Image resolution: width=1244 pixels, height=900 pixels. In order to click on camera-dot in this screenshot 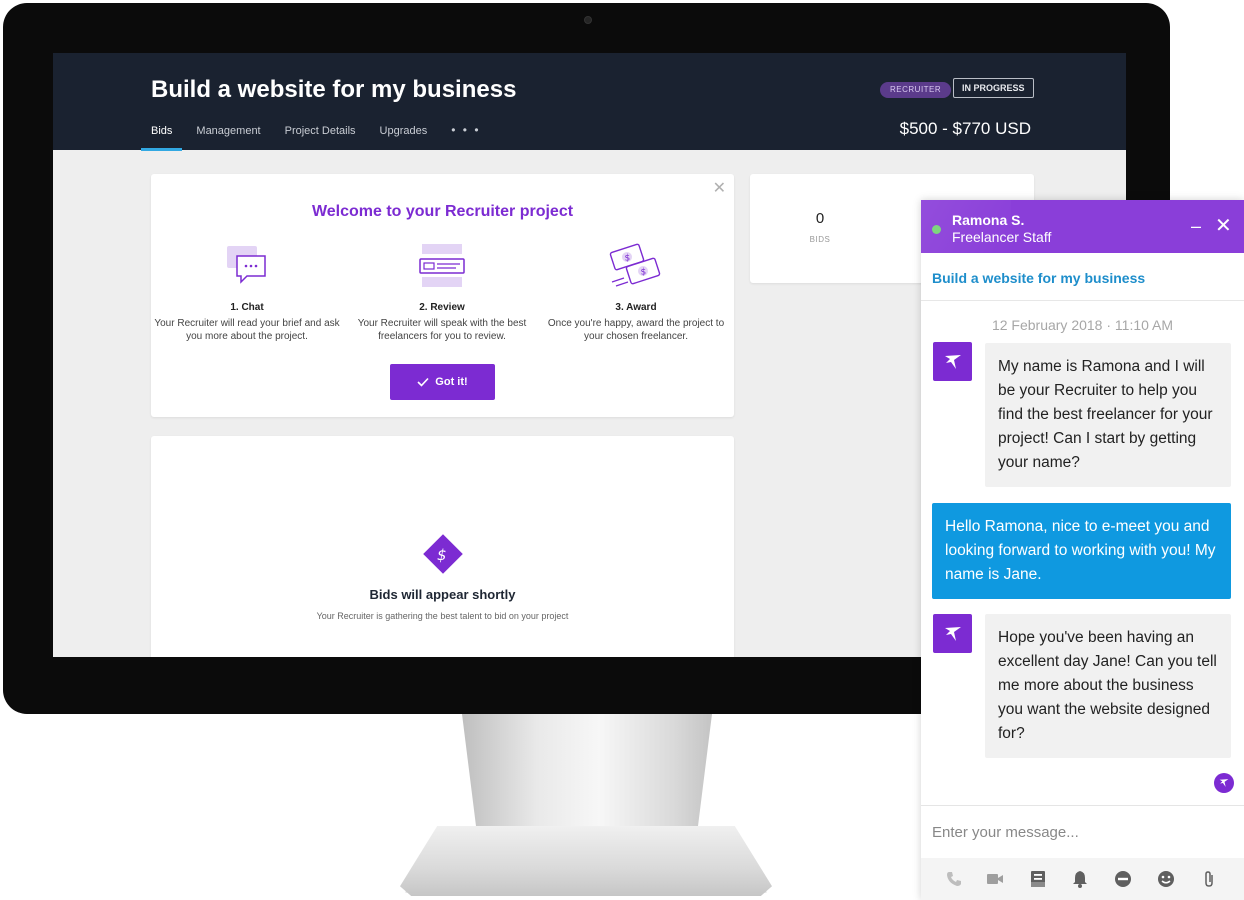, I will do `click(588, 20)`.